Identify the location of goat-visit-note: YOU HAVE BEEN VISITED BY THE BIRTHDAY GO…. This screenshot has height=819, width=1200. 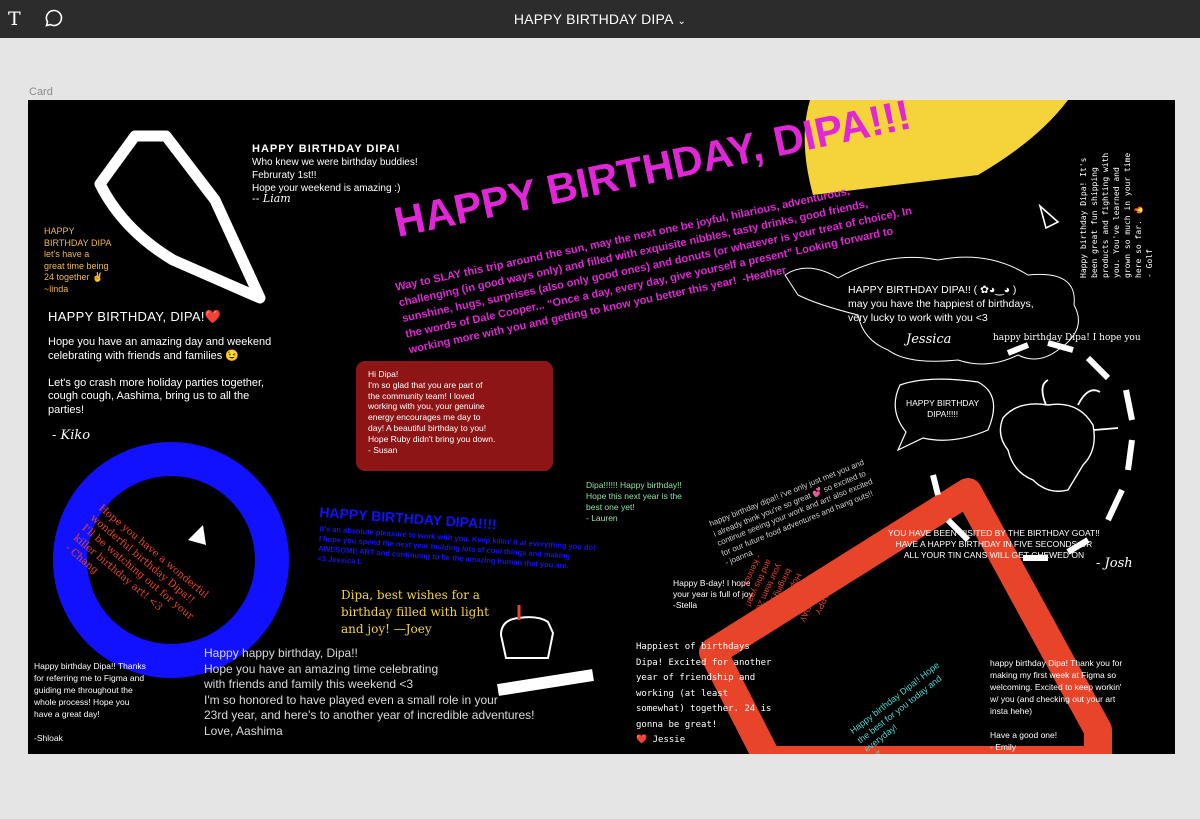
(994, 544).